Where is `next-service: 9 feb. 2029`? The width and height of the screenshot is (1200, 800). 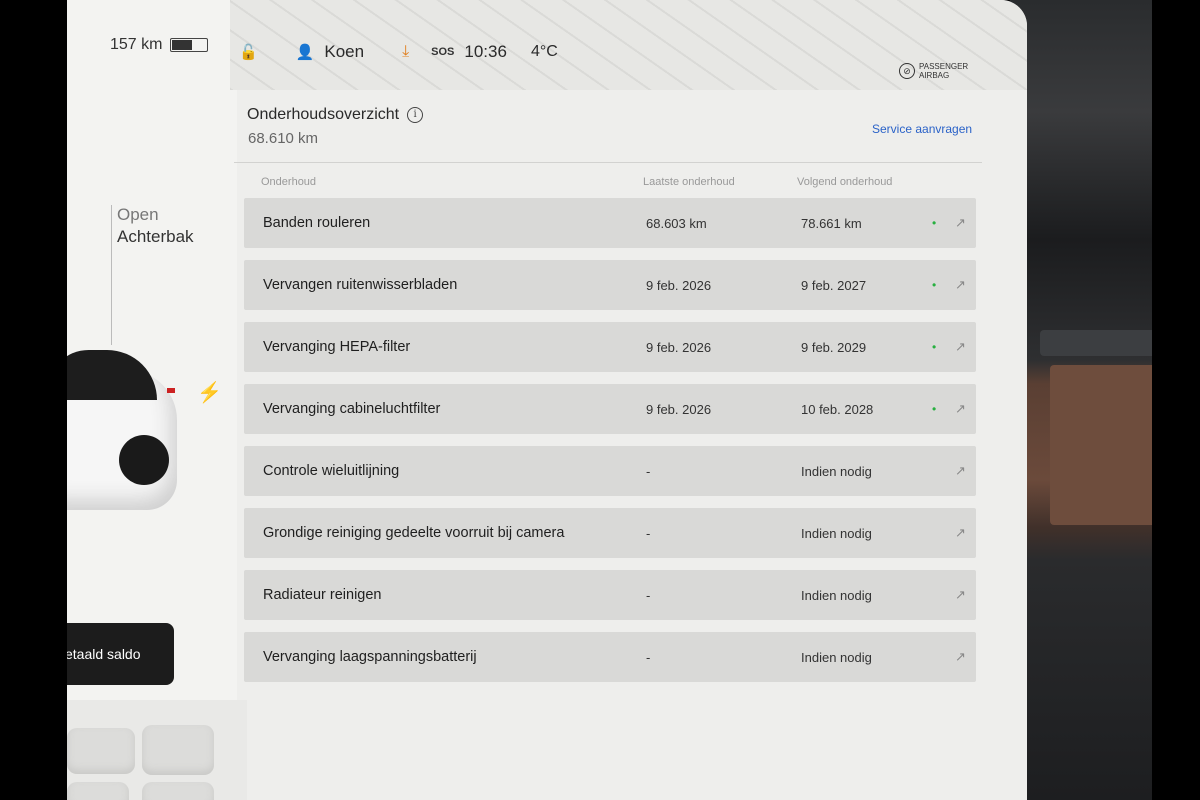 next-service: 9 feb. 2029 is located at coordinates (834, 347).